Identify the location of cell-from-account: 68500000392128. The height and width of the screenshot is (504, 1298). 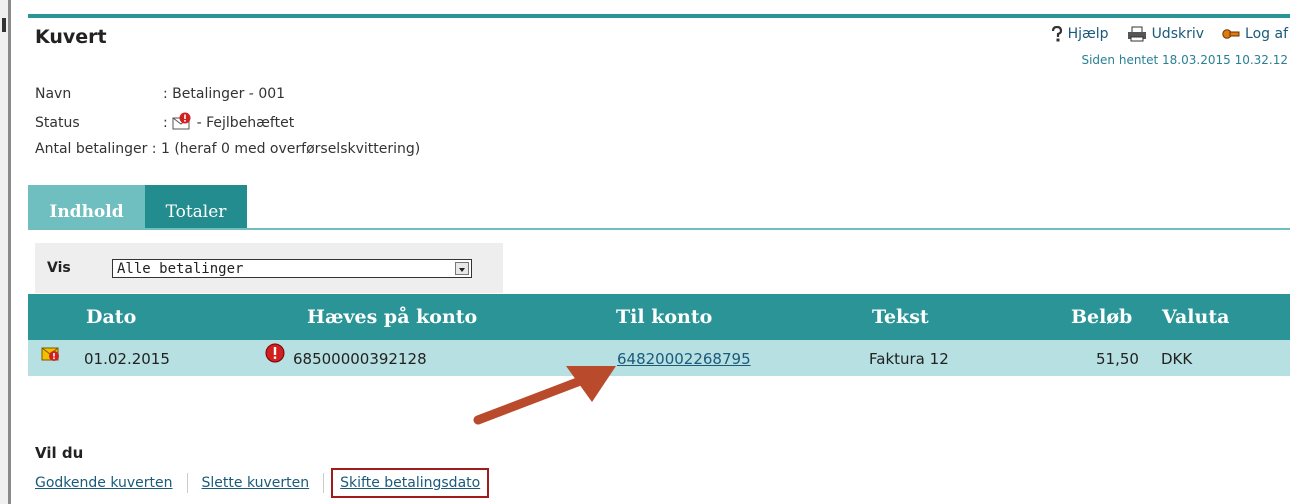
(360, 359).